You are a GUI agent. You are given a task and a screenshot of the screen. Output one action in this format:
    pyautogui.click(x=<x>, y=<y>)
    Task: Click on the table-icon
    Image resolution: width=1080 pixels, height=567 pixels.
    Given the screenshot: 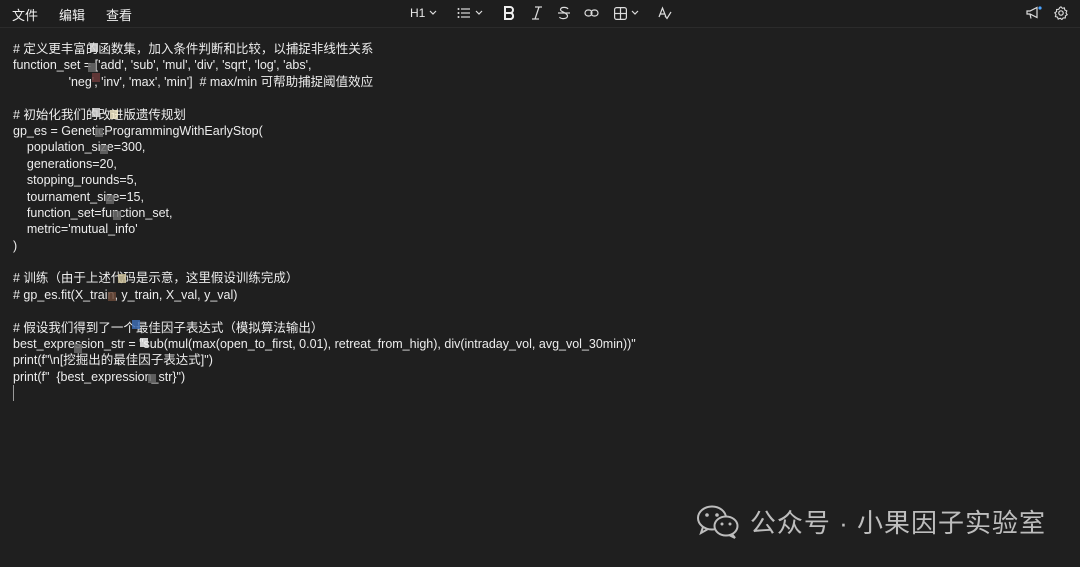 What is the action you would take?
    pyautogui.click(x=620, y=13)
    